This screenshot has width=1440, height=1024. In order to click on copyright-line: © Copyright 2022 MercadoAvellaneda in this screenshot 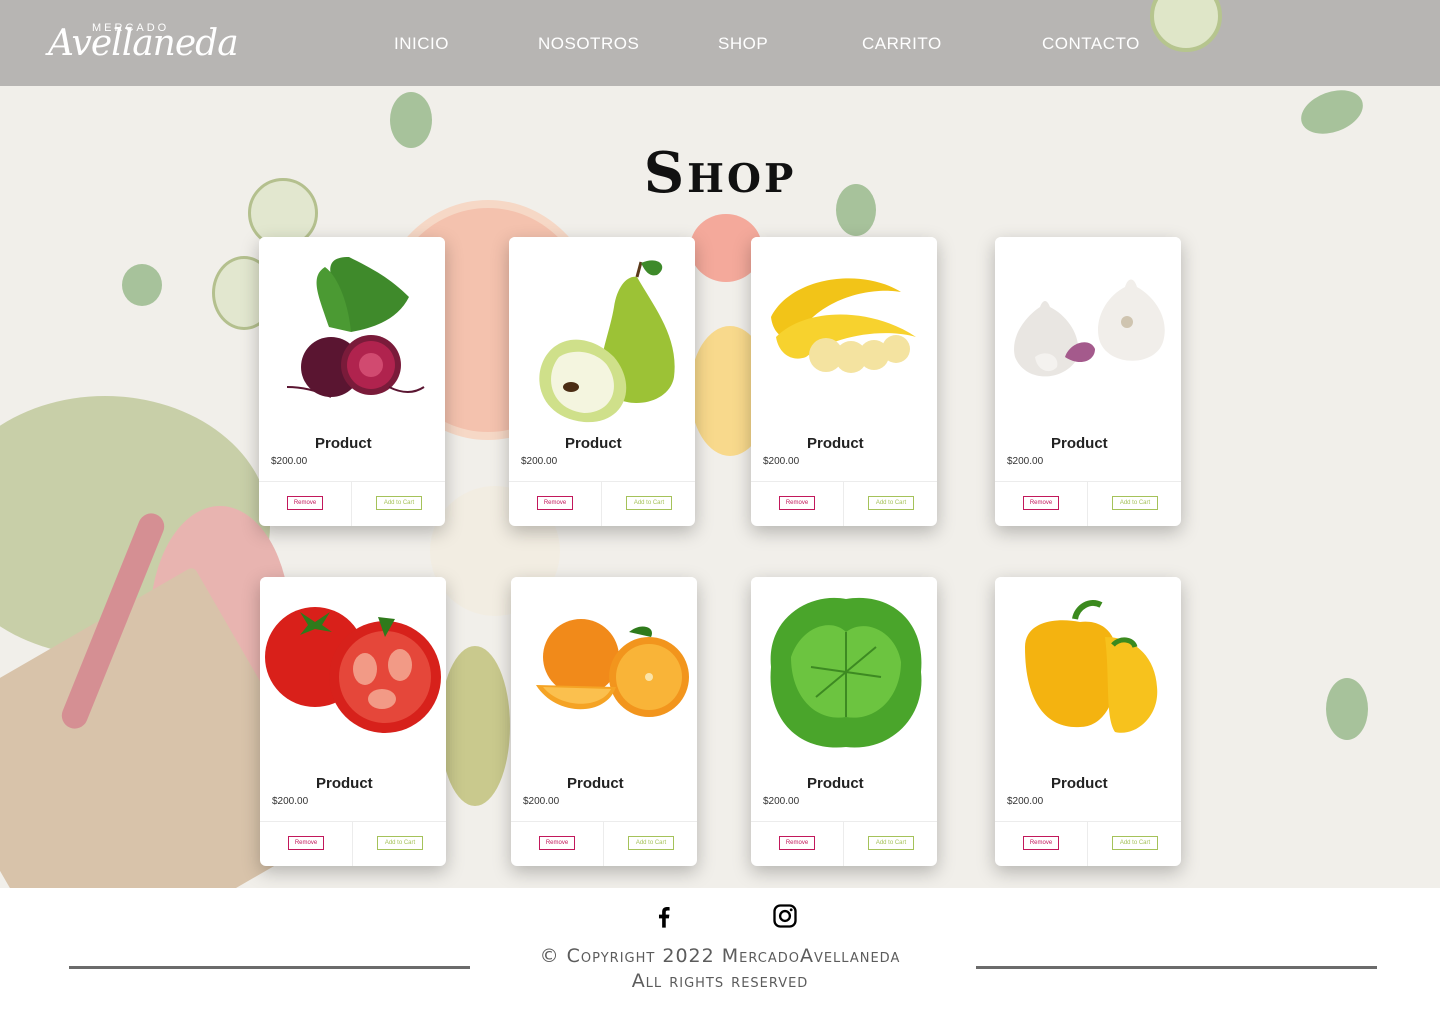, I will do `click(720, 956)`.